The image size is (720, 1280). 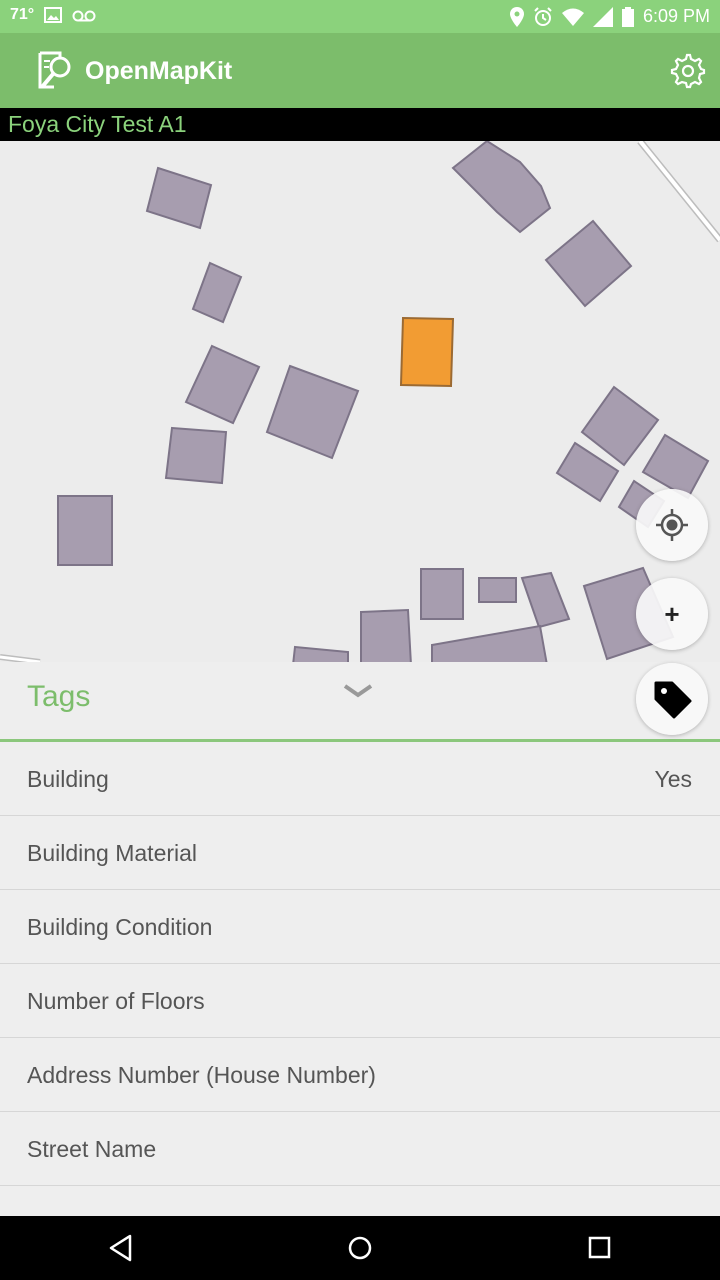 What do you see at coordinates (59, 696) in the screenshot?
I see `tags-title: Tags` at bounding box center [59, 696].